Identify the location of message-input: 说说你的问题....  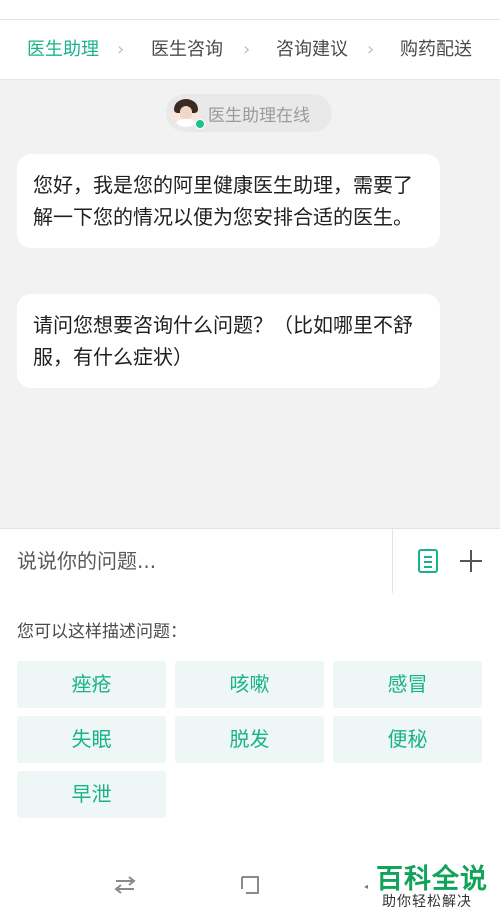
(86, 561).